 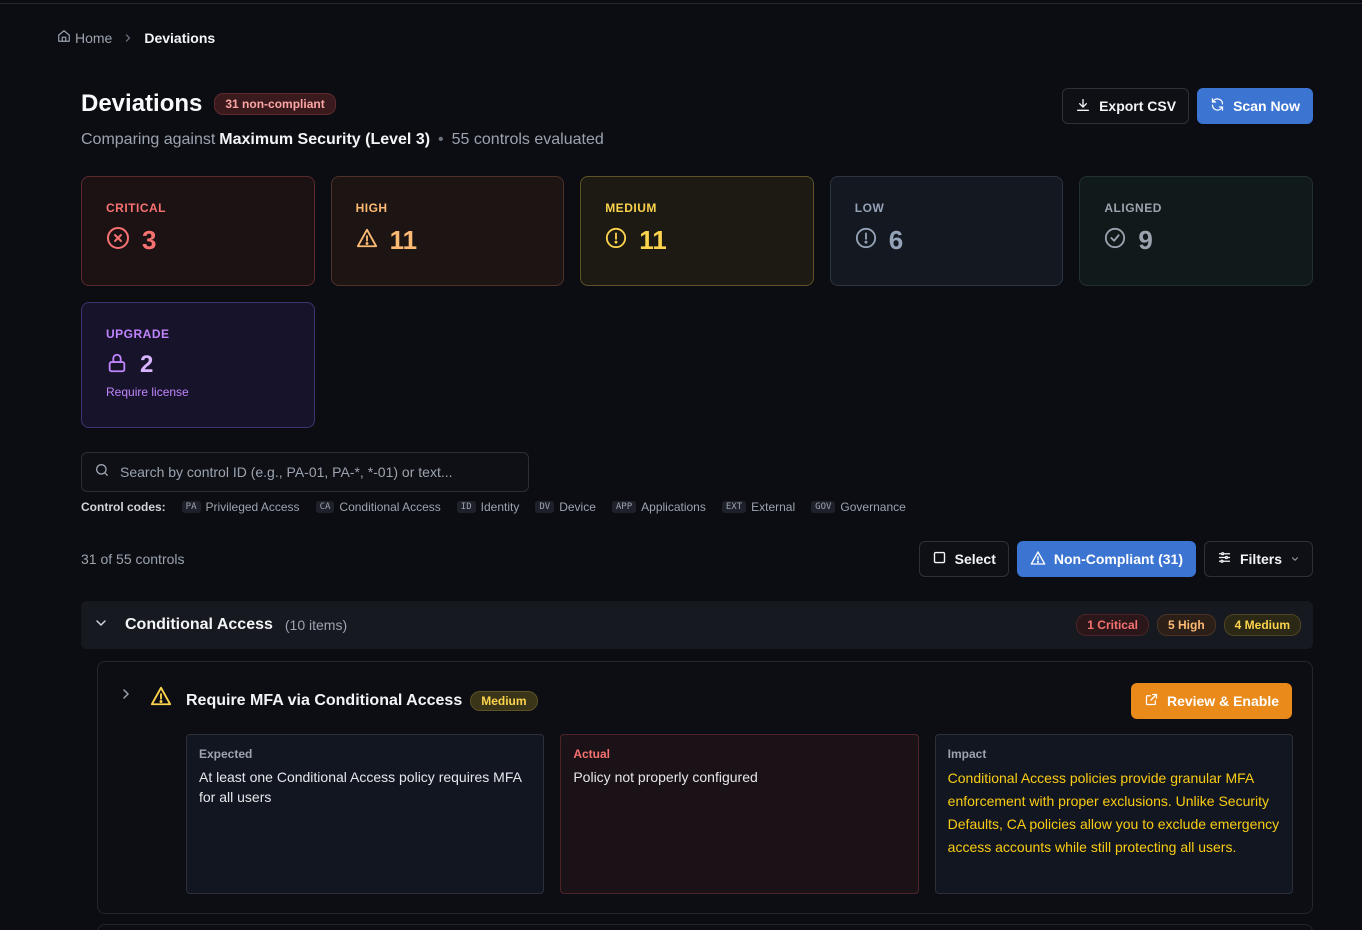 What do you see at coordinates (592, 754) in the screenshot?
I see `actual-label: Actual` at bounding box center [592, 754].